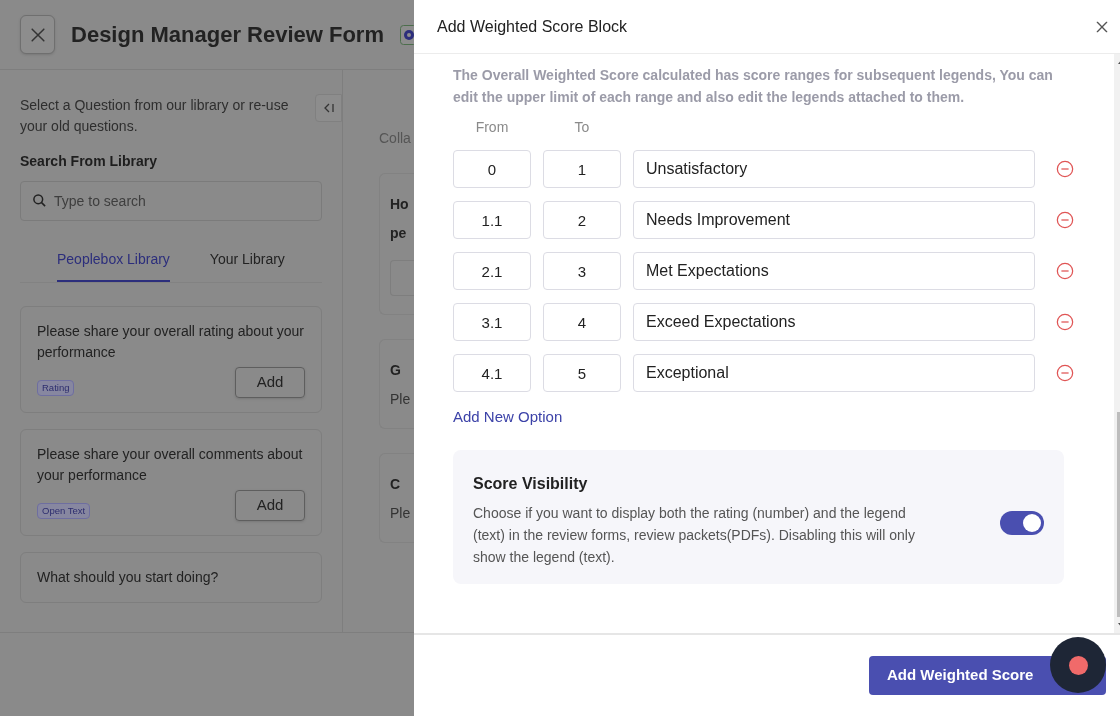 Image resolution: width=1120 pixels, height=716 pixels. I want to click on to-field: 2, so click(582, 220).